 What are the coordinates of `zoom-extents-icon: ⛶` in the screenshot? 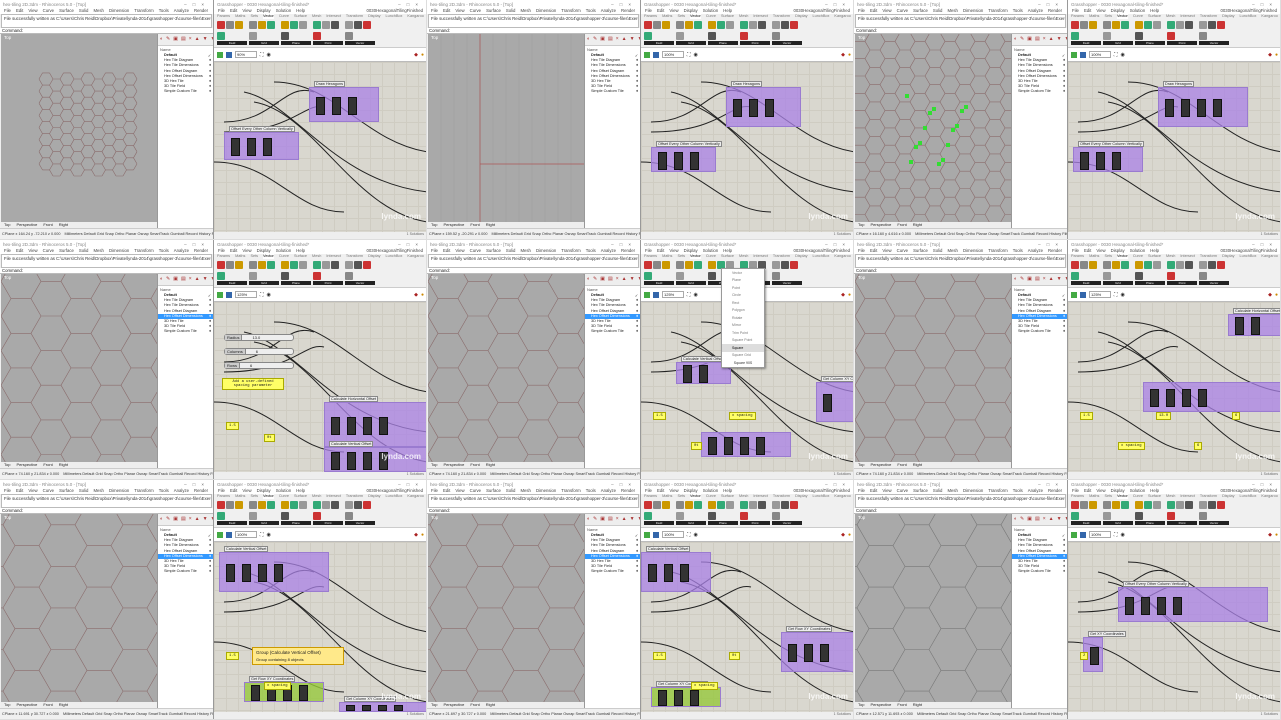 It's located at (689, 55).